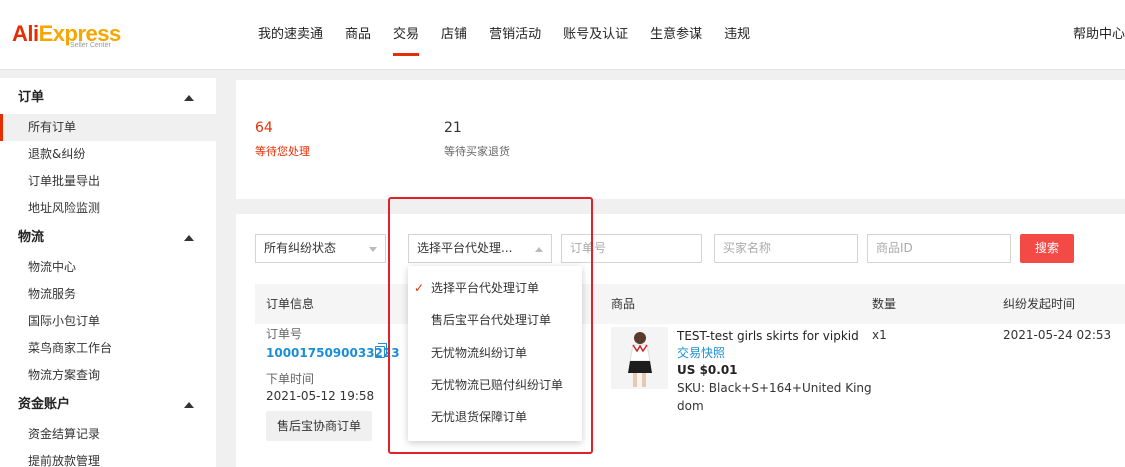  I want to click on stat-pending-return: 21 等待买家退货, so click(477, 139).